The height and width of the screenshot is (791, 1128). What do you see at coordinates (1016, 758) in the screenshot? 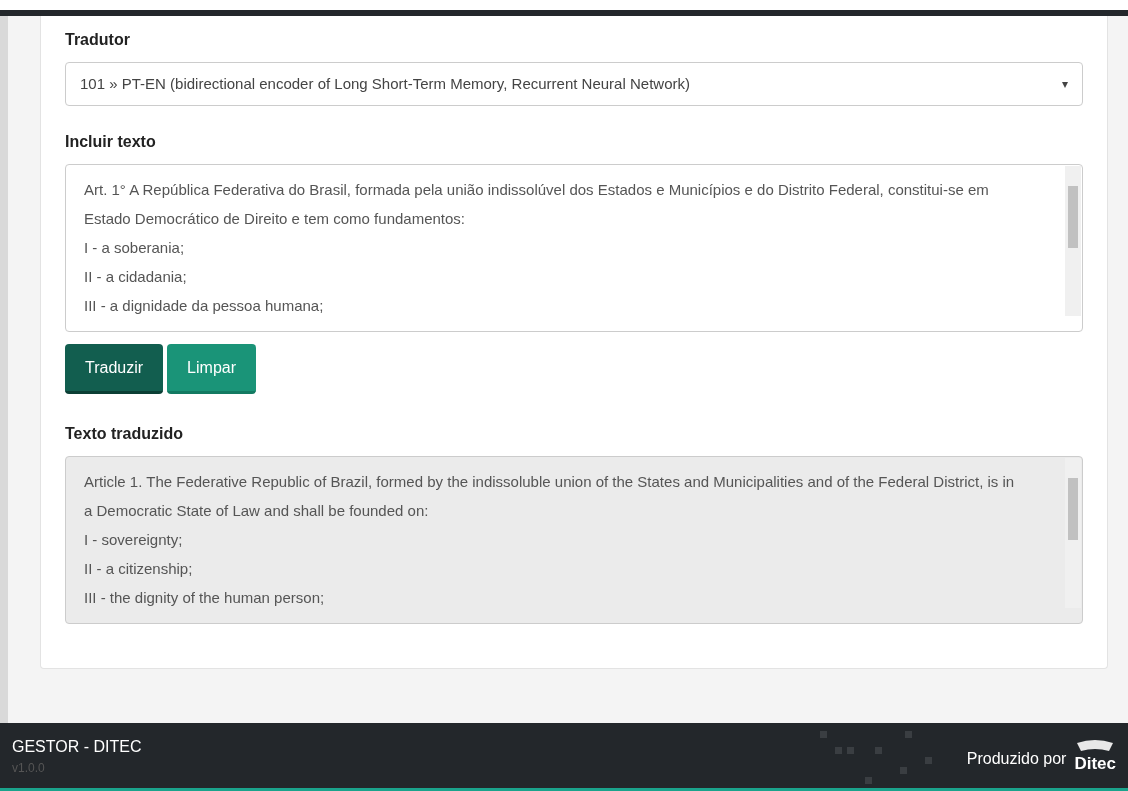
I see `credit-text: Produzido por` at bounding box center [1016, 758].